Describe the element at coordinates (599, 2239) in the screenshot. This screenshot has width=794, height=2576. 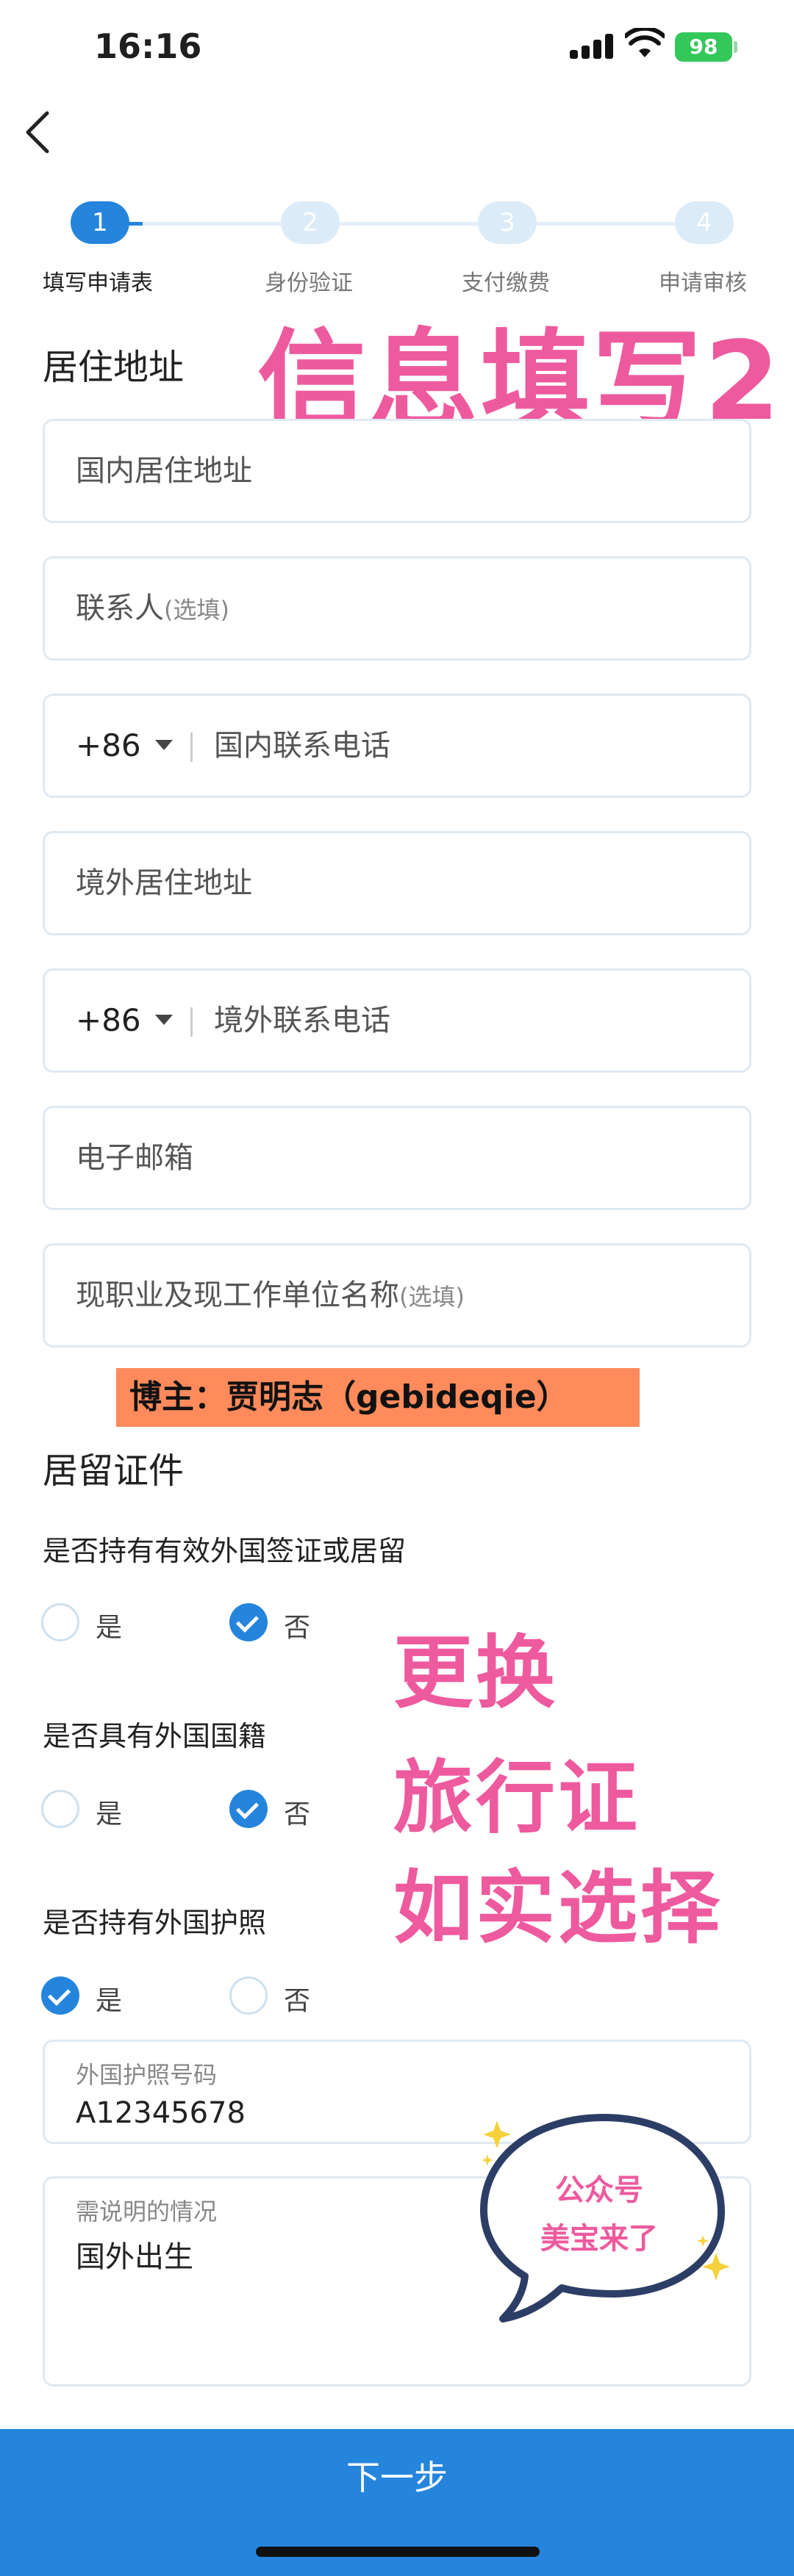
I see `sticker-line-2: 美宝来了` at that location.